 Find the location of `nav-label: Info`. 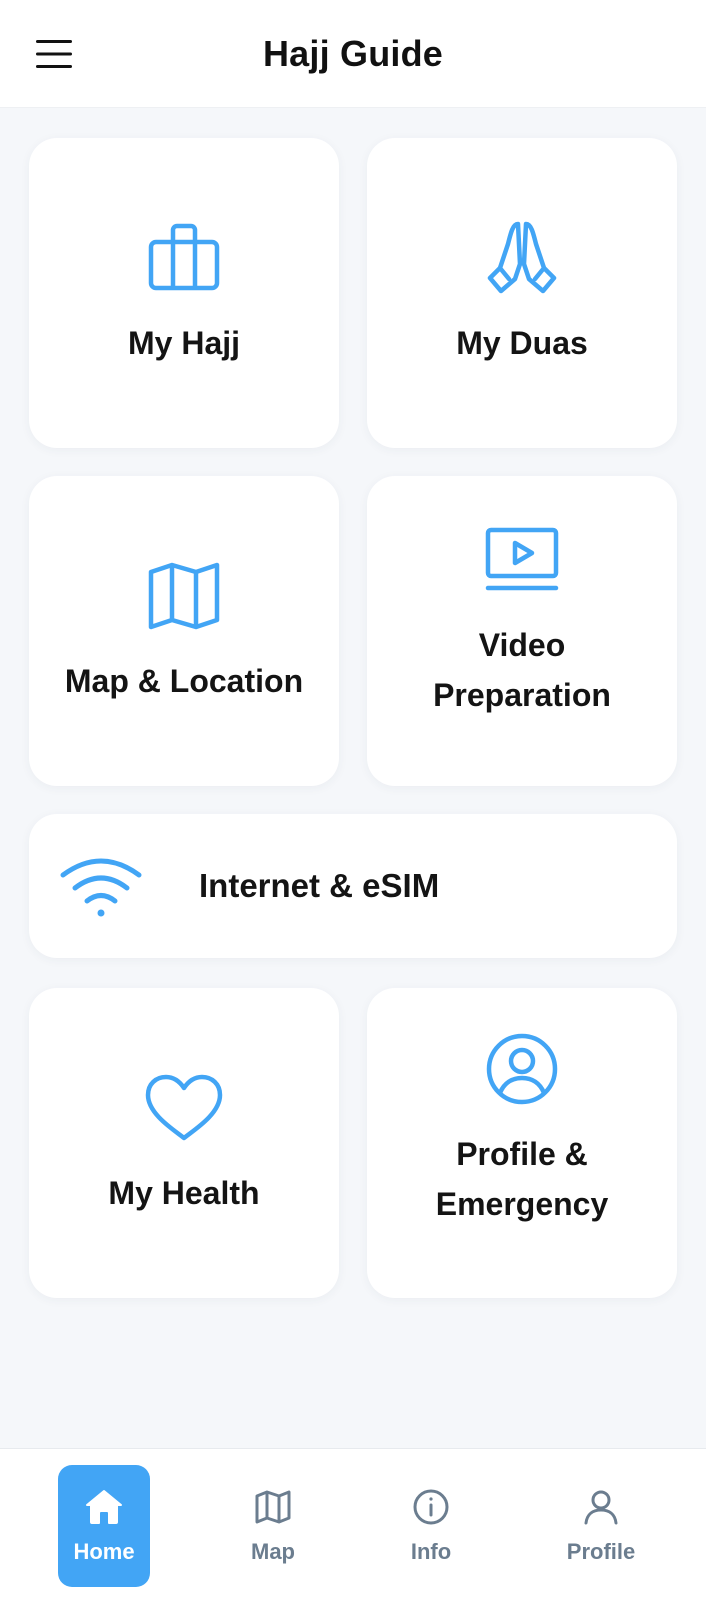

nav-label: Info is located at coordinates (431, 1551).